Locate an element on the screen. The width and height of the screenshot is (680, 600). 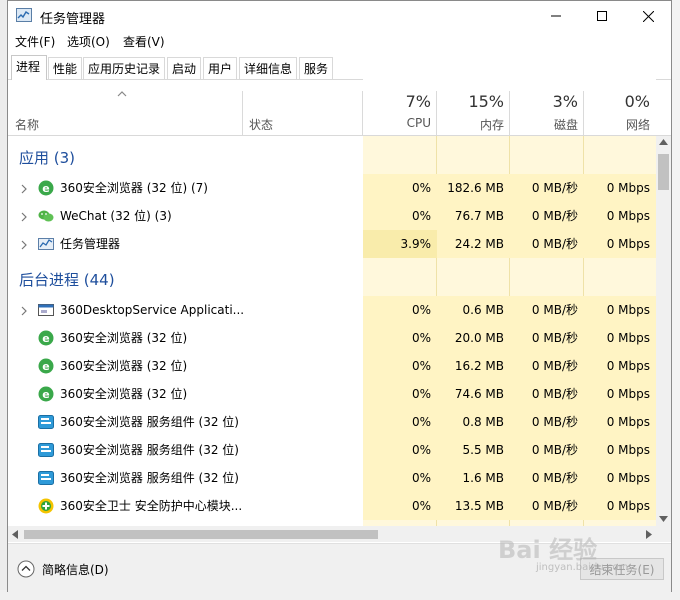
process-row: WeChat (32 位) (3) 0% 76.7 MB 0 MB/秒 0 Mbps is located at coordinates (332, 216).